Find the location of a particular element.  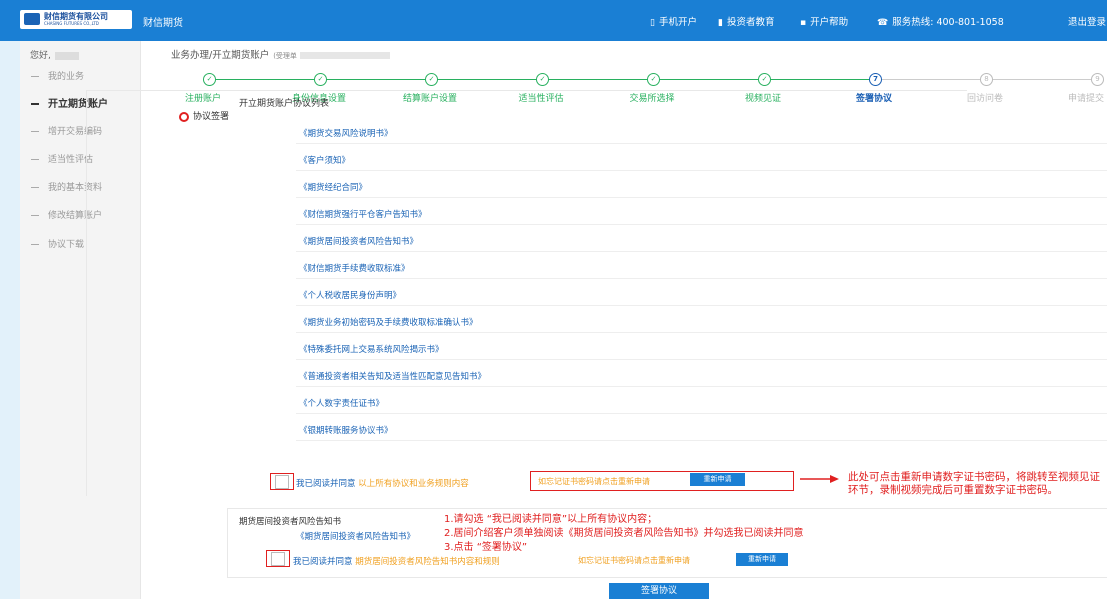

sidebar-item-my-business: 我的业务 is located at coordinates (57, 75).